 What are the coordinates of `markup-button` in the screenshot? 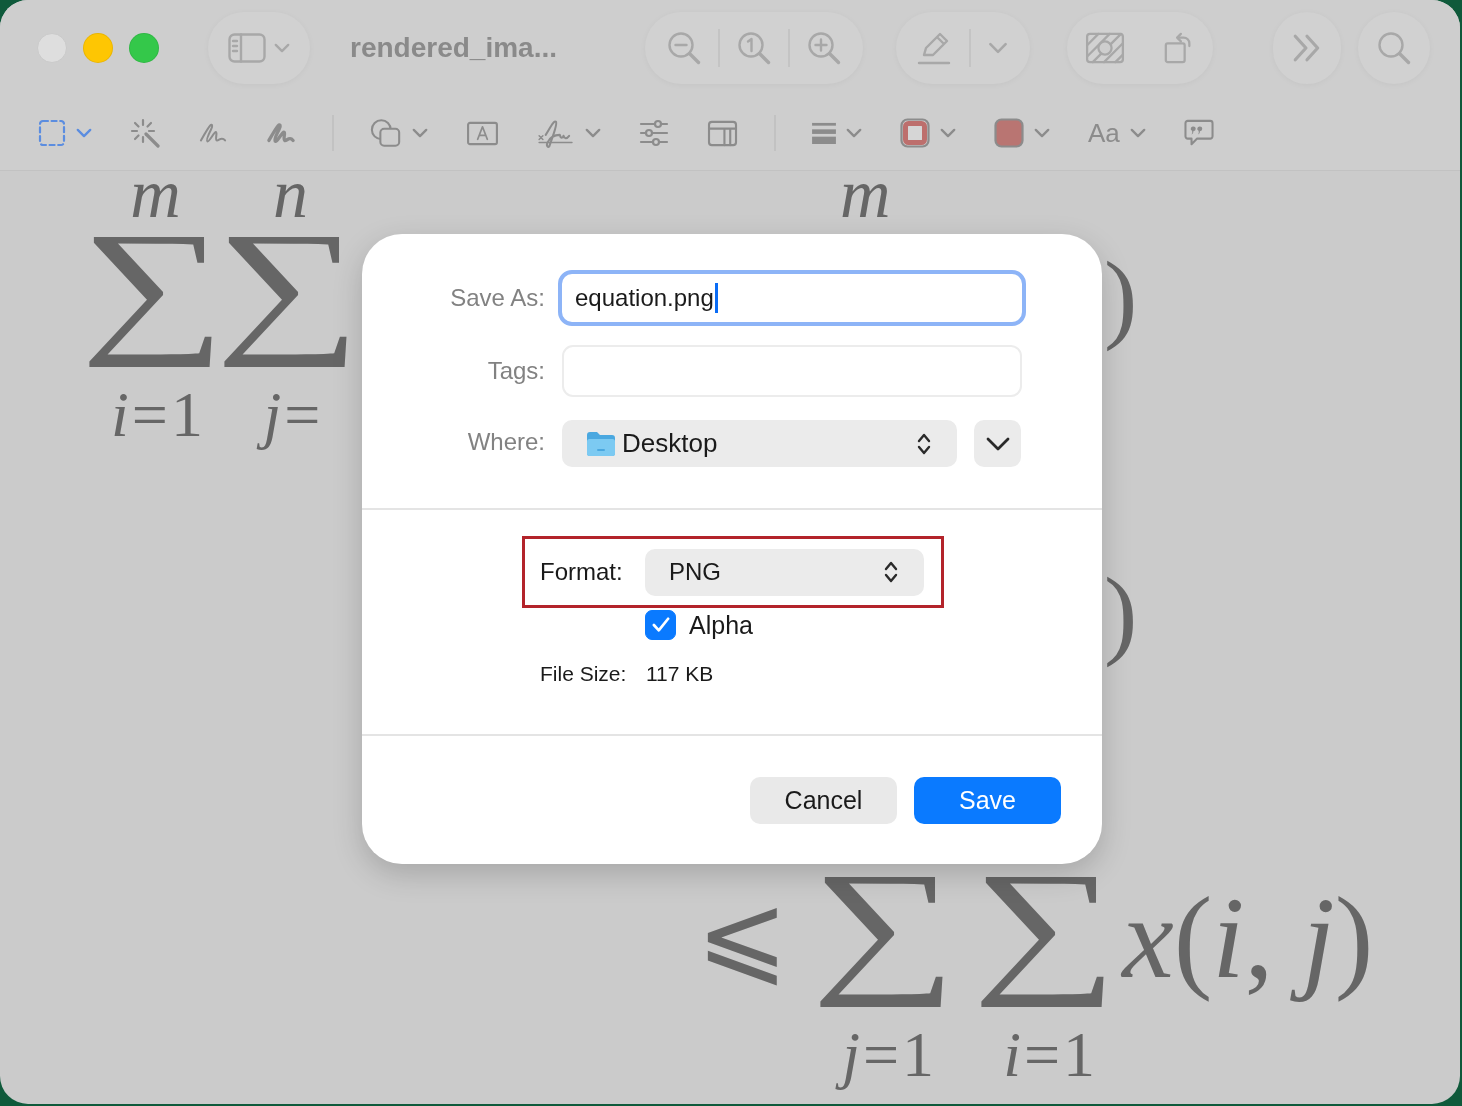 It's located at (934, 48).